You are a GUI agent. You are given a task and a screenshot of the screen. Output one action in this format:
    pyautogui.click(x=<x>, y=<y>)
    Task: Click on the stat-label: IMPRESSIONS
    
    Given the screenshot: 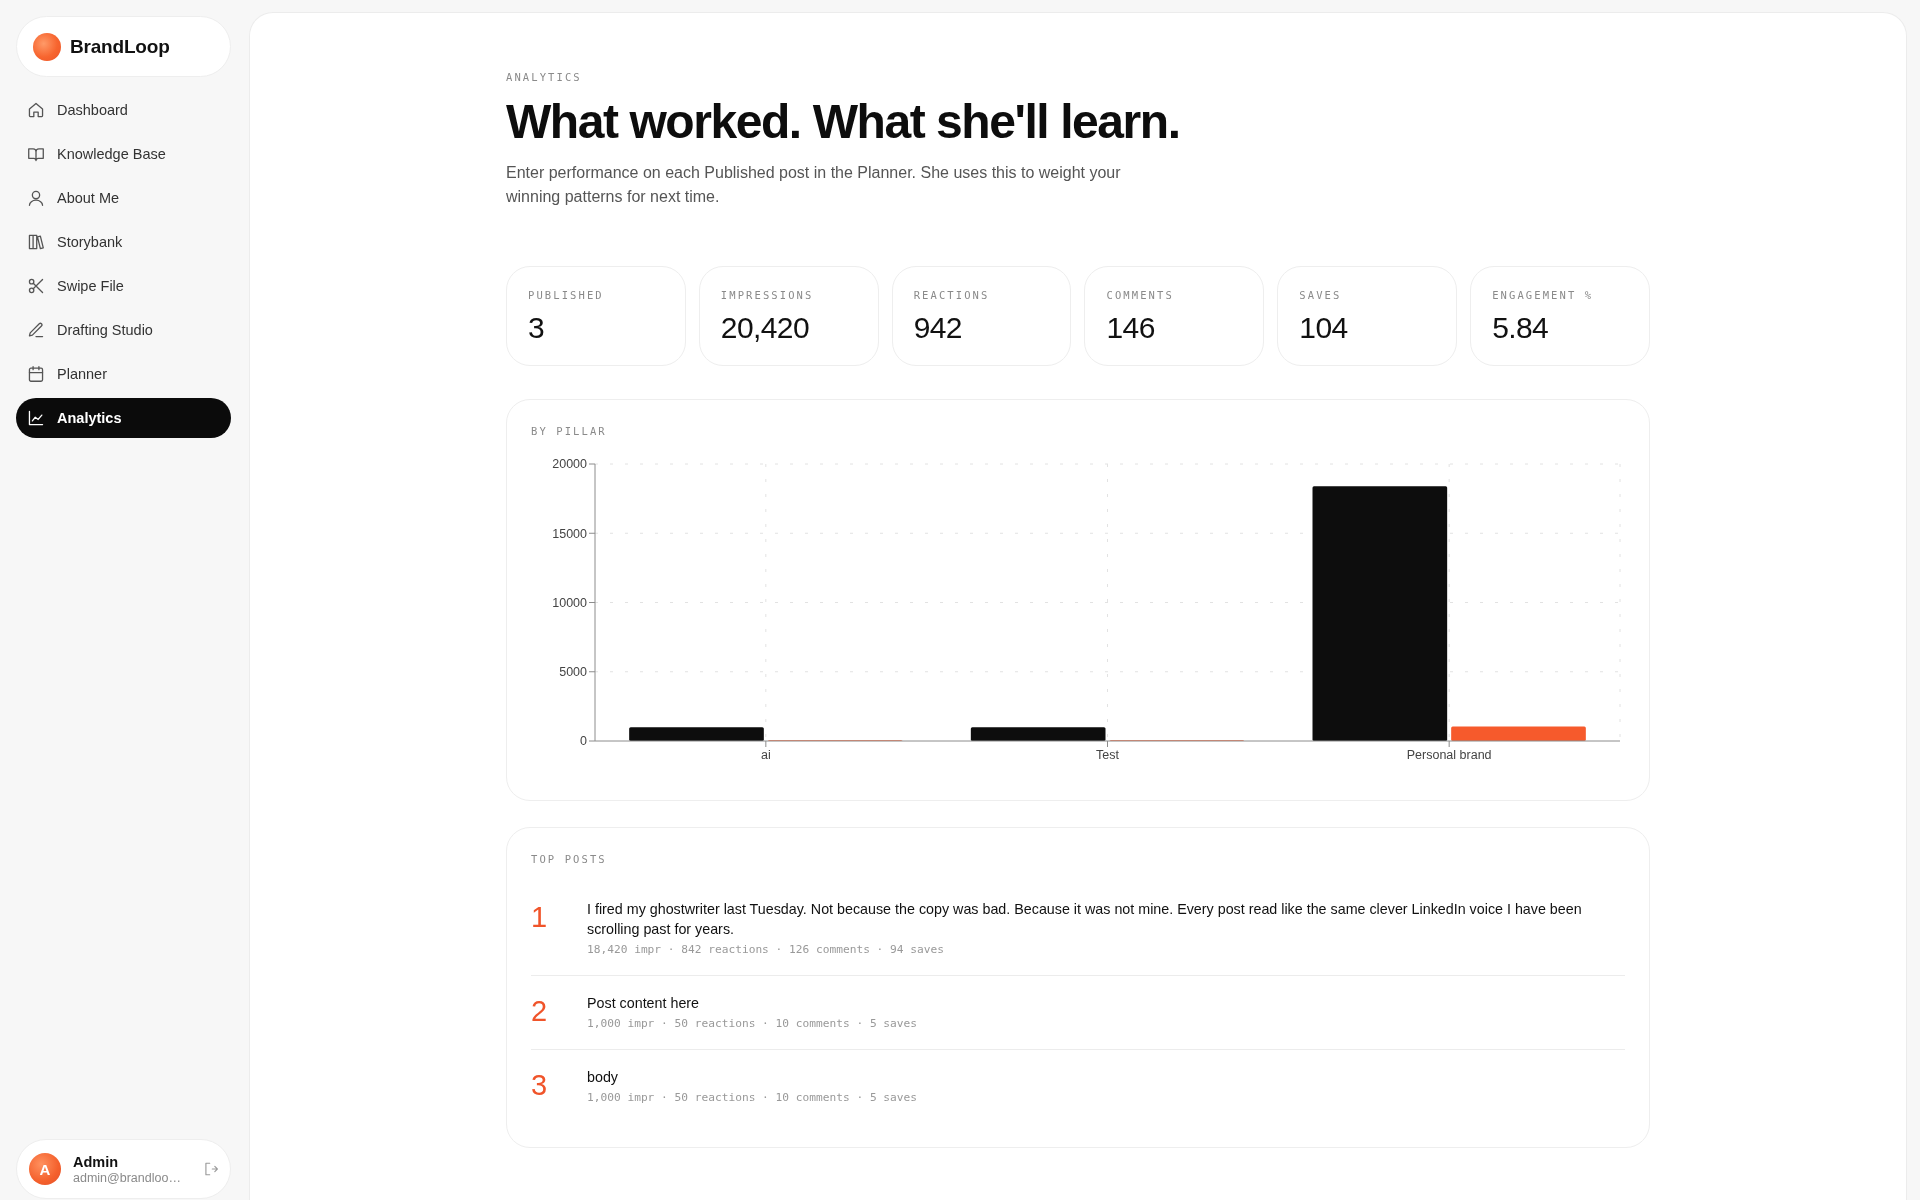 What is the action you would take?
    pyautogui.click(x=767, y=295)
    